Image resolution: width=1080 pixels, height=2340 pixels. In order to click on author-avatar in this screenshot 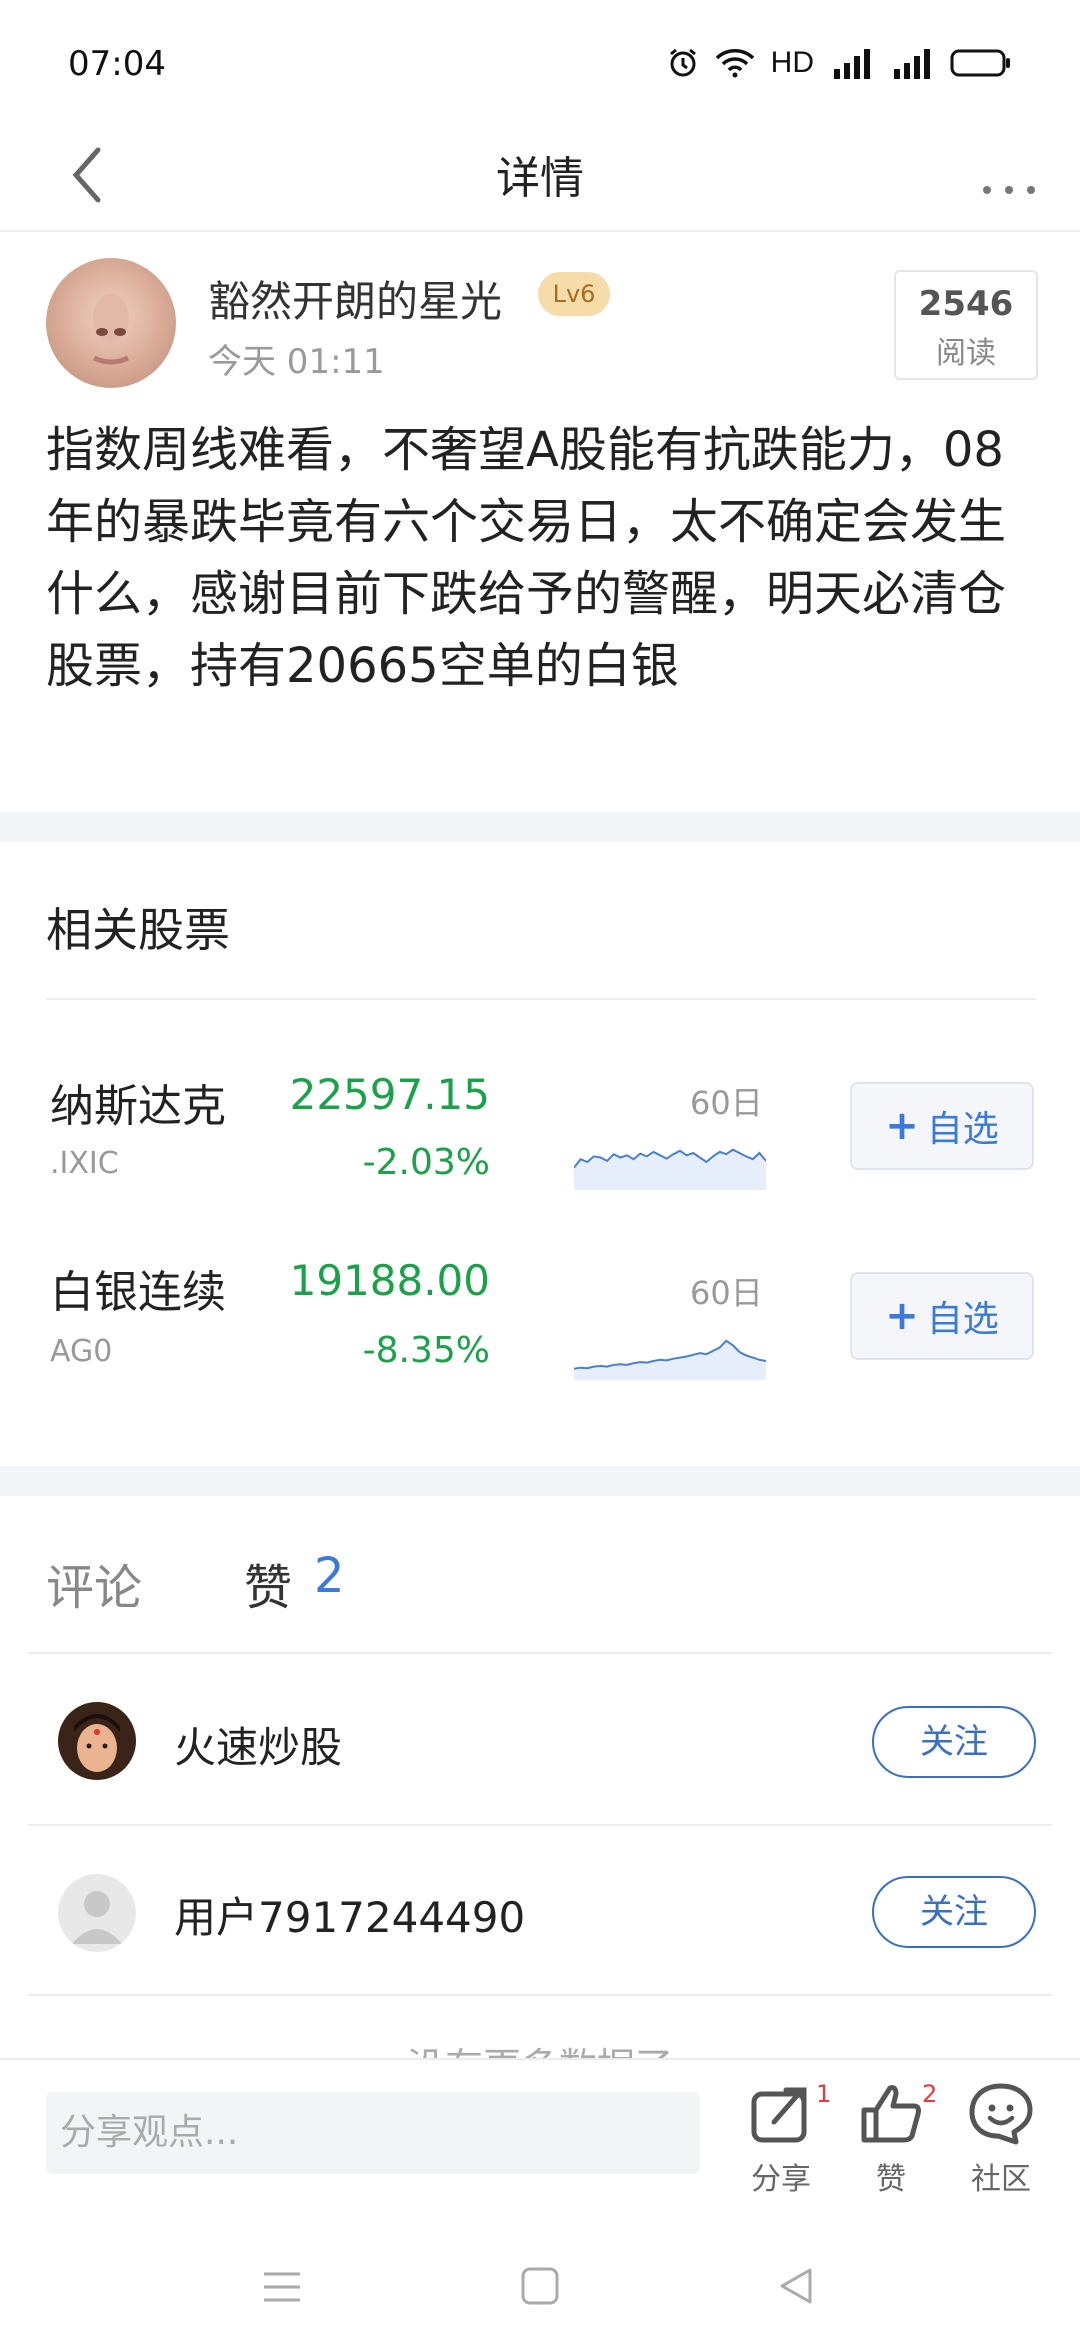, I will do `click(111, 323)`.